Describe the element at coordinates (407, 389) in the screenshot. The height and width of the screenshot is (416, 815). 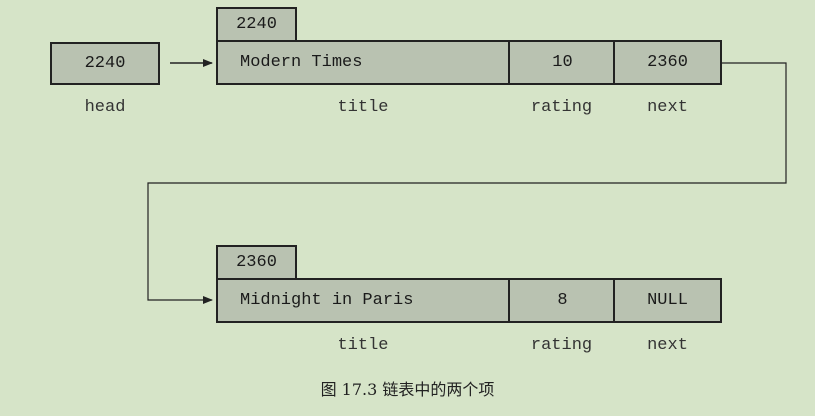
I see `figure-caption: 图 17.3 链表中的两个项` at that location.